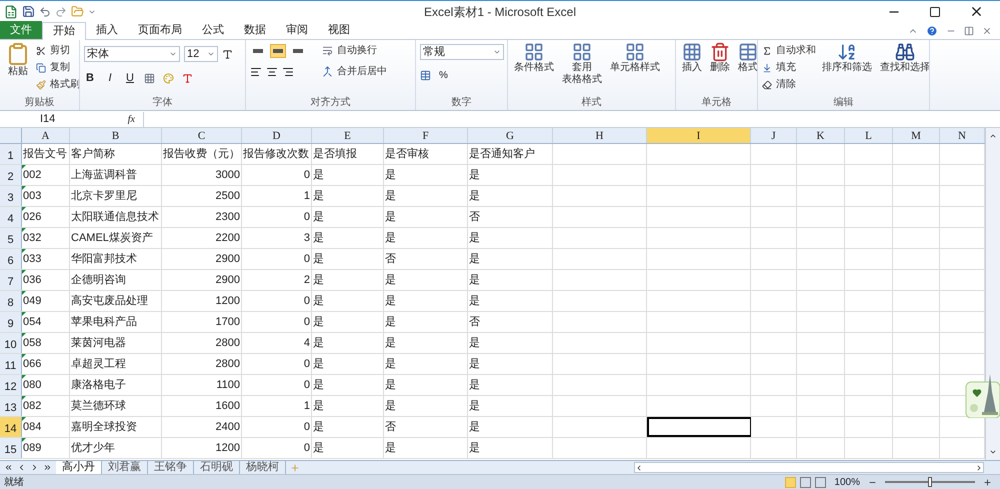 This screenshot has width=1000, height=489. What do you see at coordinates (462, 52) in the screenshot?
I see `number-format-field: 常规` at bounding box center [462, 52].